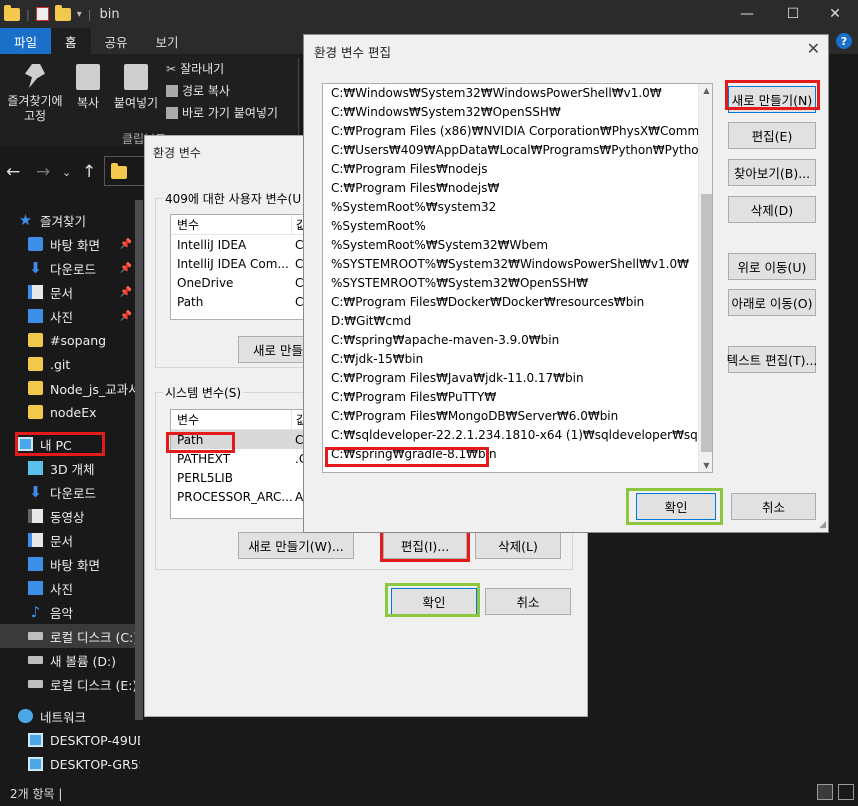  Describe the element at coordinates (89, 172) in the screenshot. I see `up-arrow-icon: ↑` at that location.